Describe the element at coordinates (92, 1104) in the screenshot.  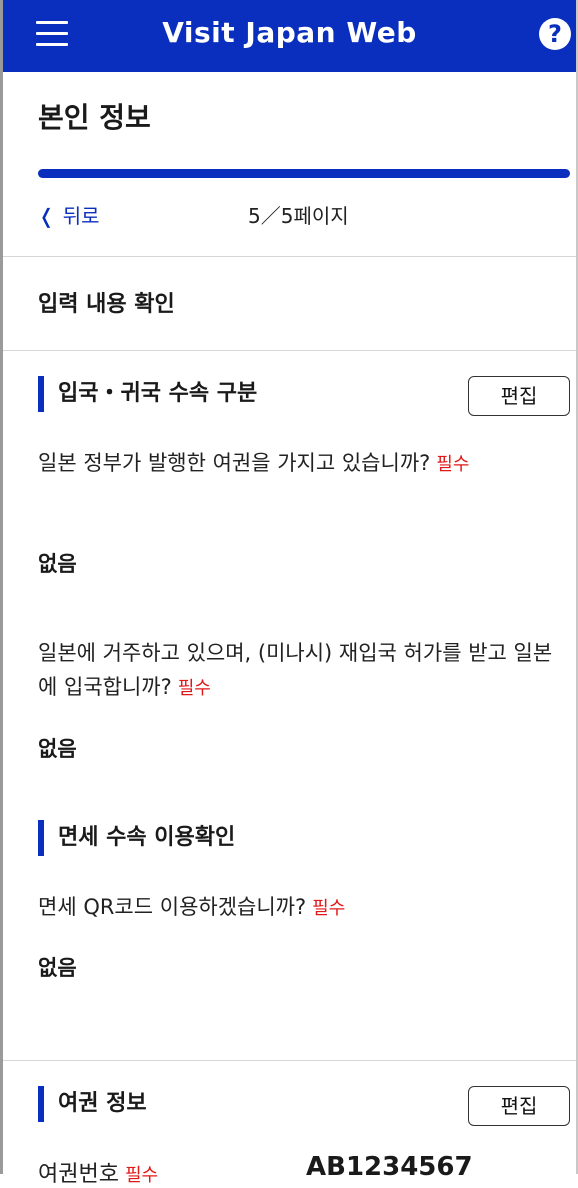
I see `section-title-passport-info: 여권 정보` at that location.